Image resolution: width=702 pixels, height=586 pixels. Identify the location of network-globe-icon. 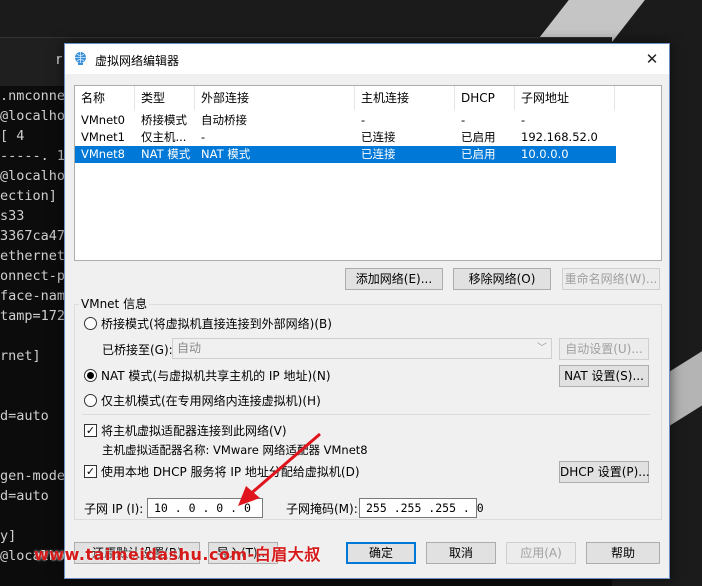
(80, 58).